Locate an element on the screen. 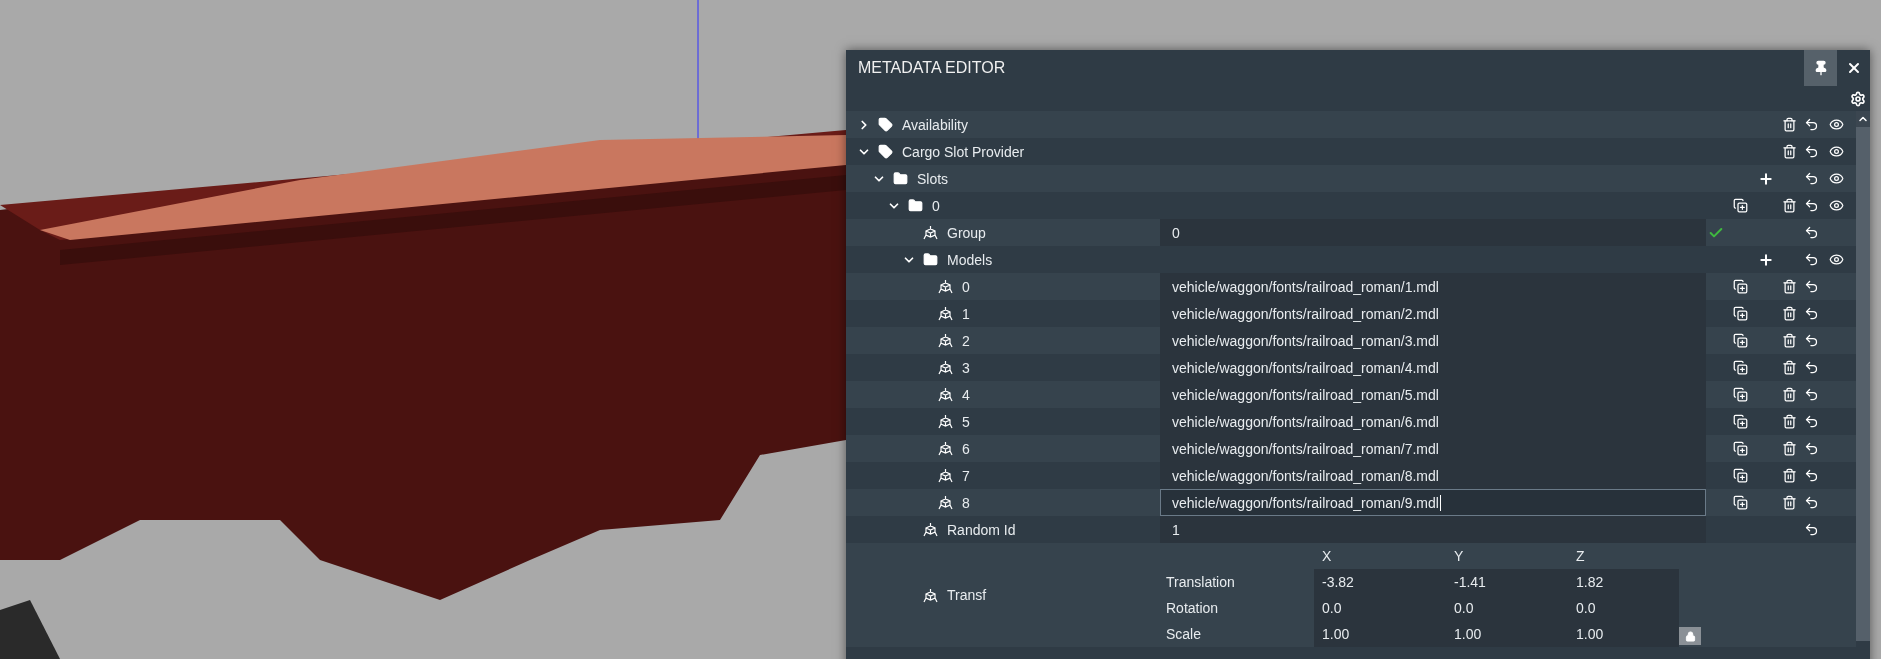  value-field: vehicle/waggon/fonts/railroad_roman/4.mdl is located at coordinates (1433, 367).